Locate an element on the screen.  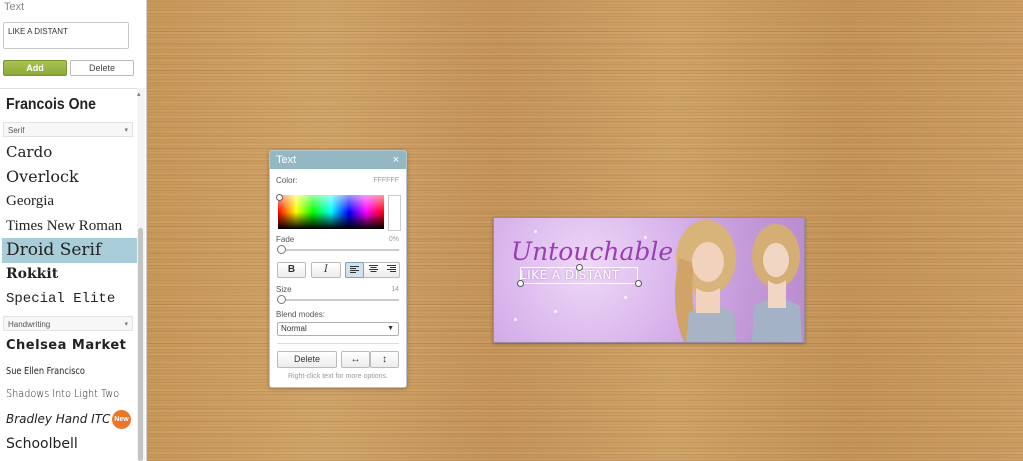
font-item-sue-ellen-francisco: Sue Ellen Francisco is located at coordinates (45, 371).